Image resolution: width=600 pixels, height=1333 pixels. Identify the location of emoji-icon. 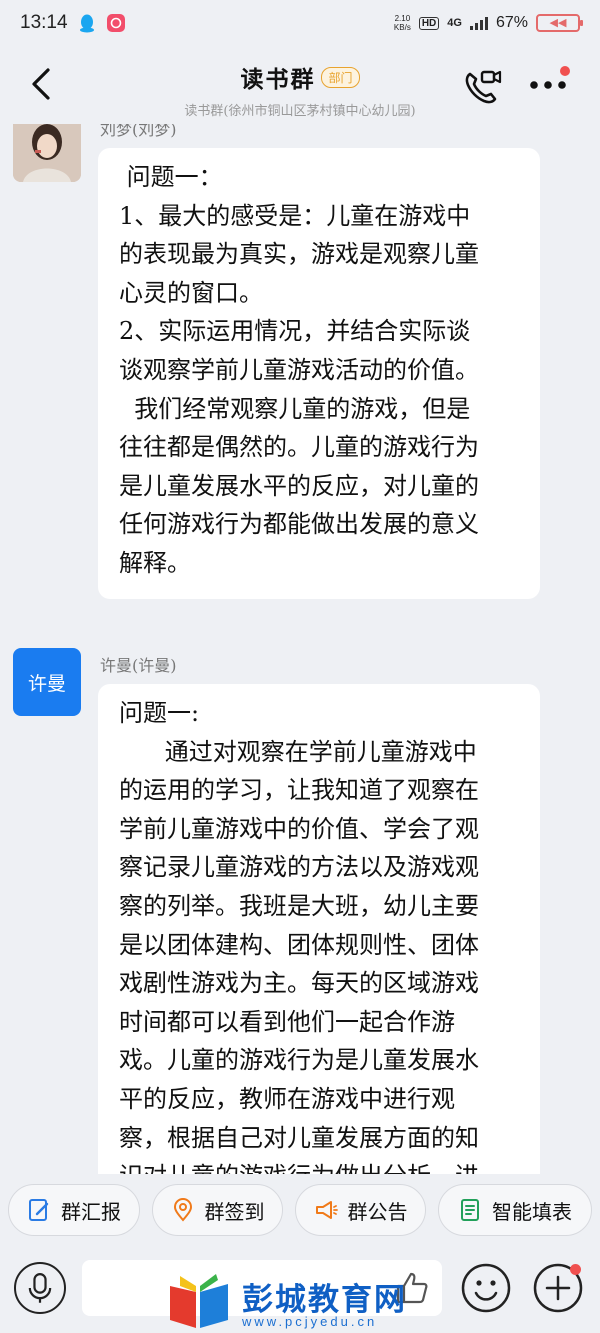
(486, 1288).